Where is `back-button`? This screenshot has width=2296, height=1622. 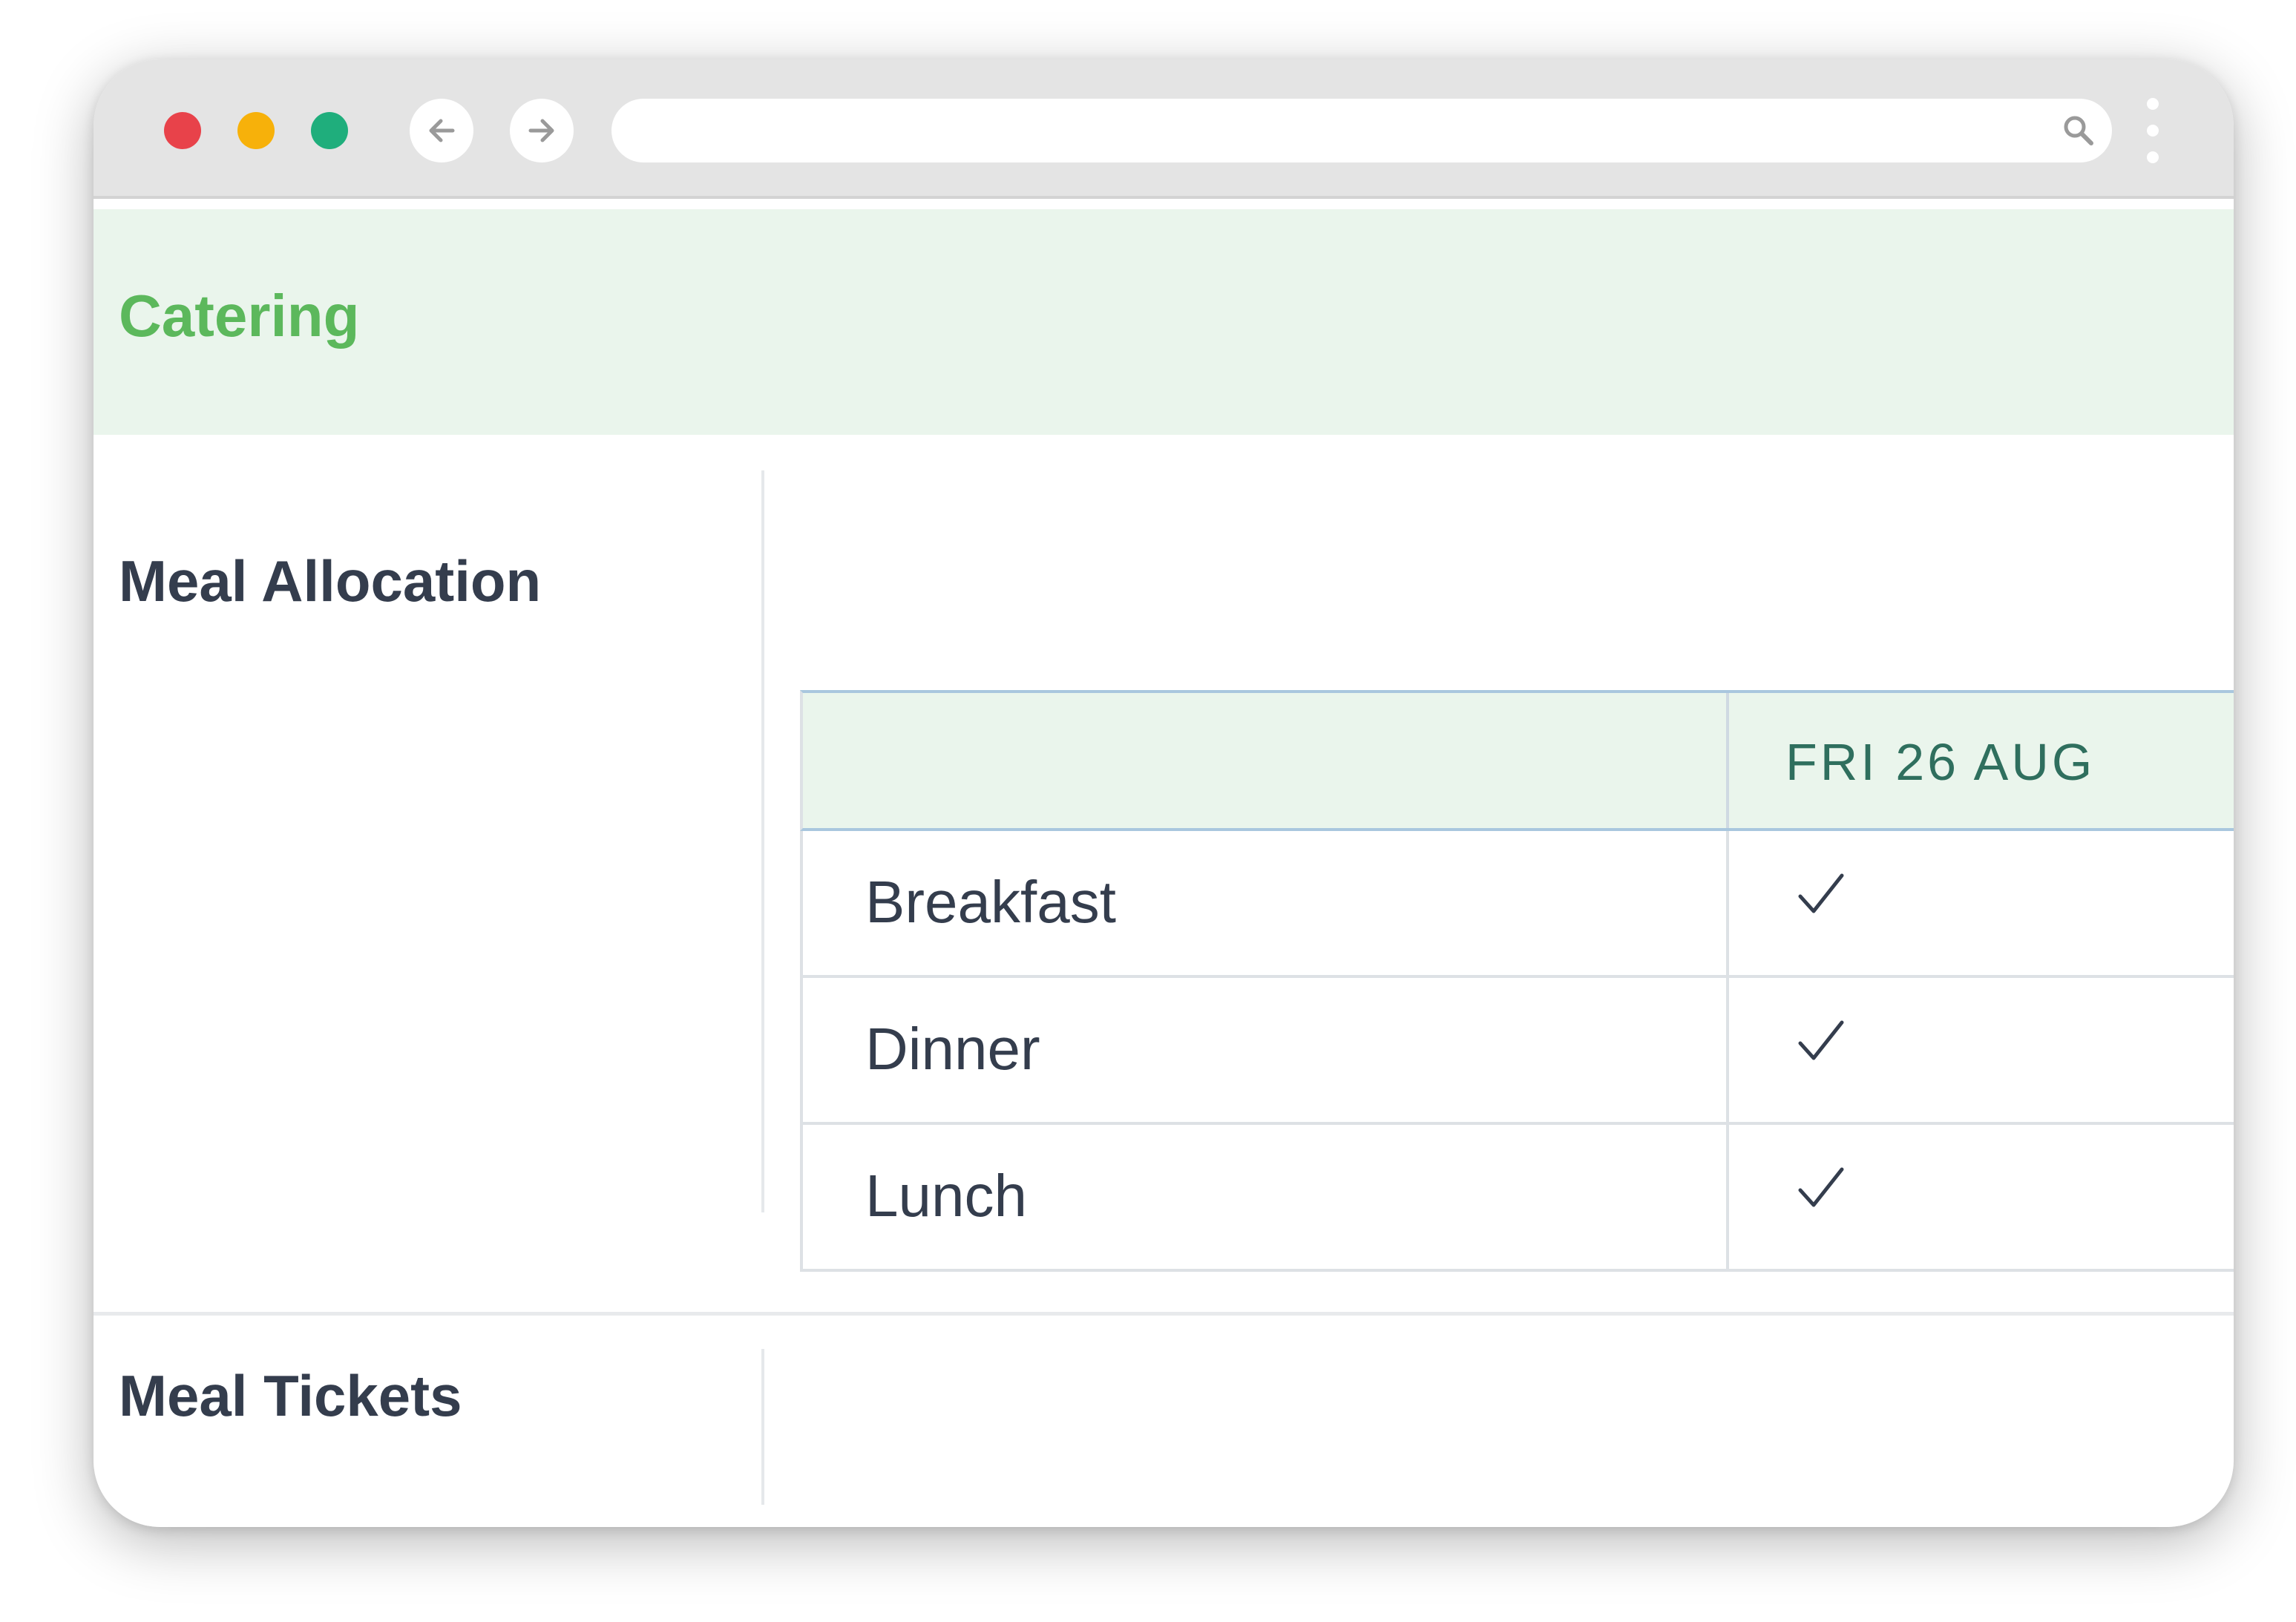 back-button is located at coordinates (442, 130).